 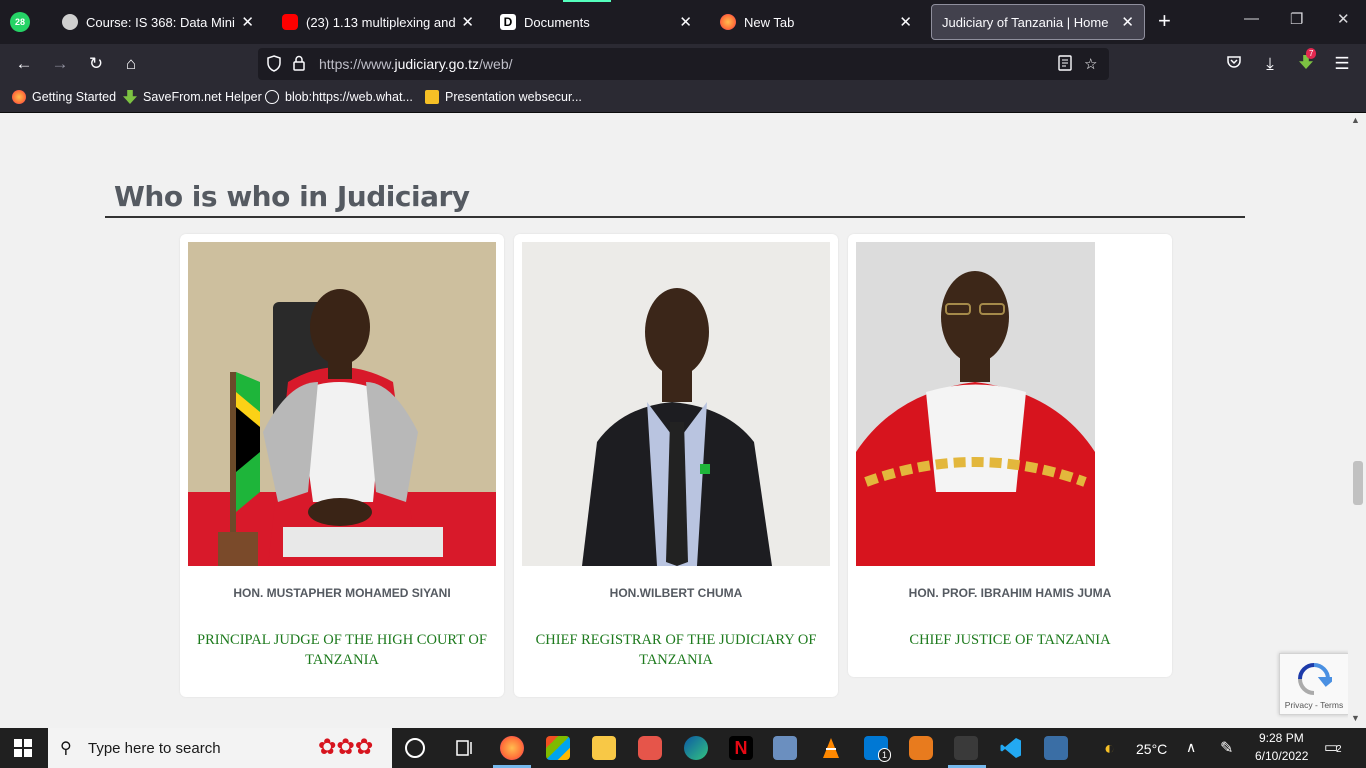 I want to click on whatsapp-badge-icon: 28, so click(x=20, y=22).